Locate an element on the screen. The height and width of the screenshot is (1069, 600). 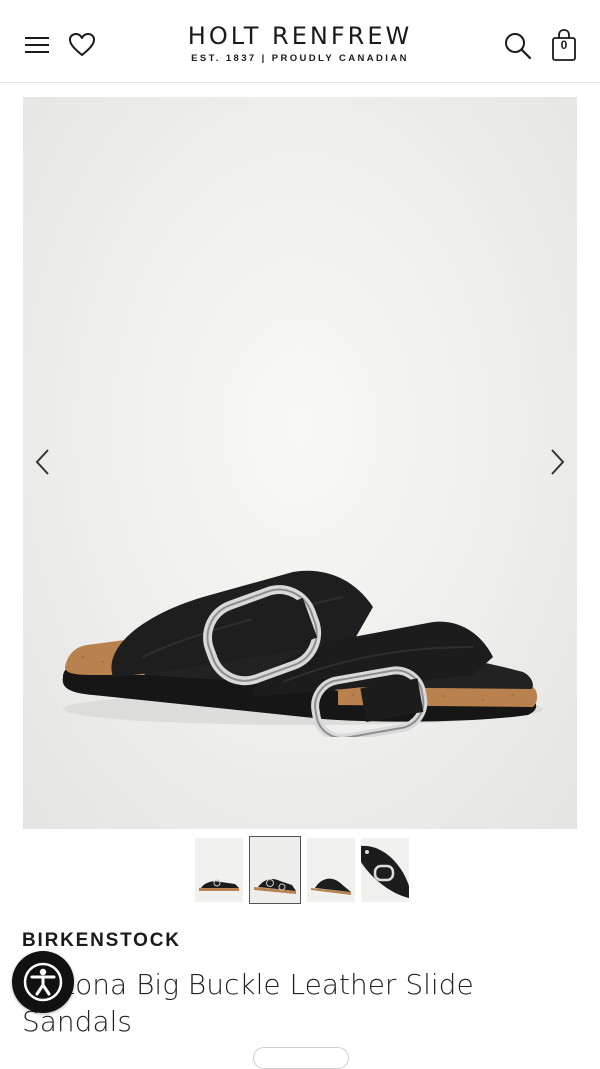
product-title: Arizona Big Buckle Leather Slide Sandals is located at coordinates (248, 1003).